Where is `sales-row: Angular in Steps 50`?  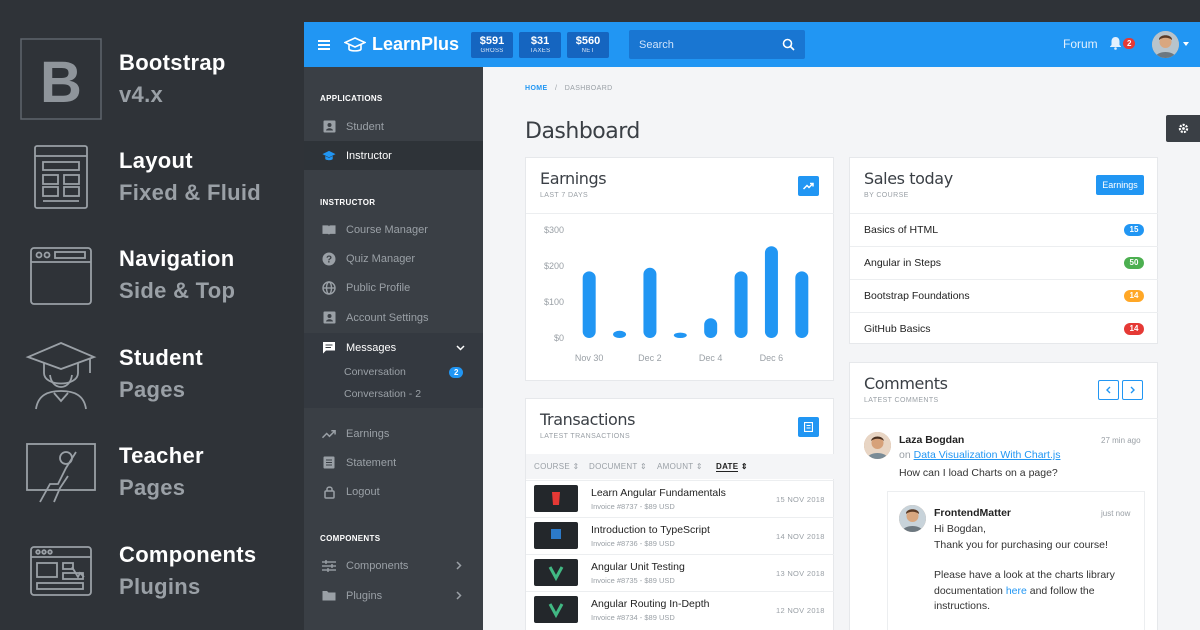
sales-row: Angular in Steps 50 is located at coordinates (1004, 262).